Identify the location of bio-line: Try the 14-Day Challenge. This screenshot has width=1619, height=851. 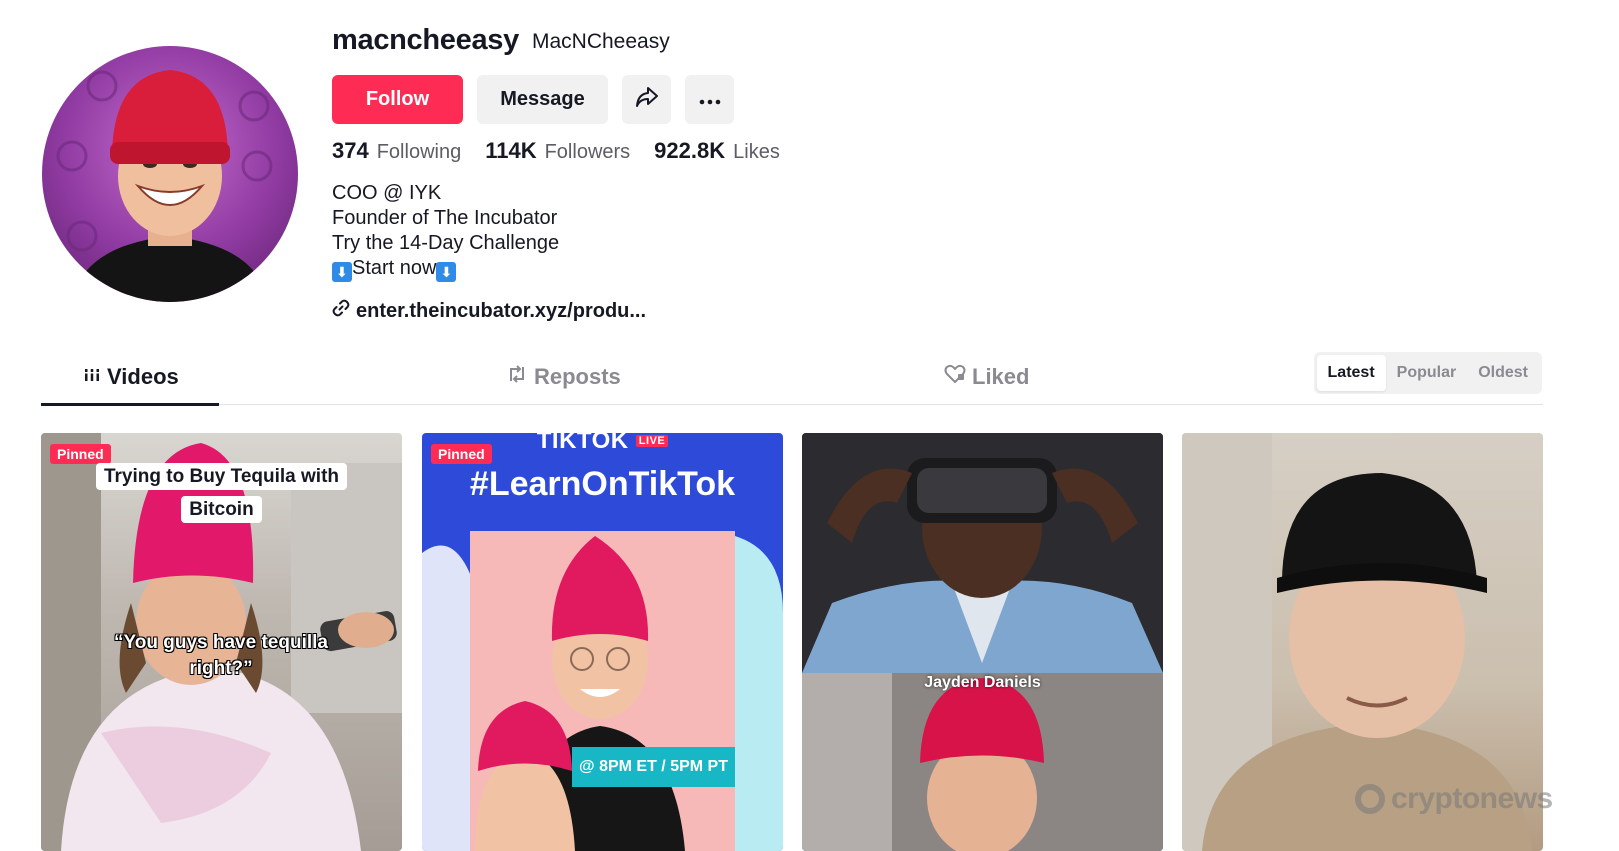
(446, 243).